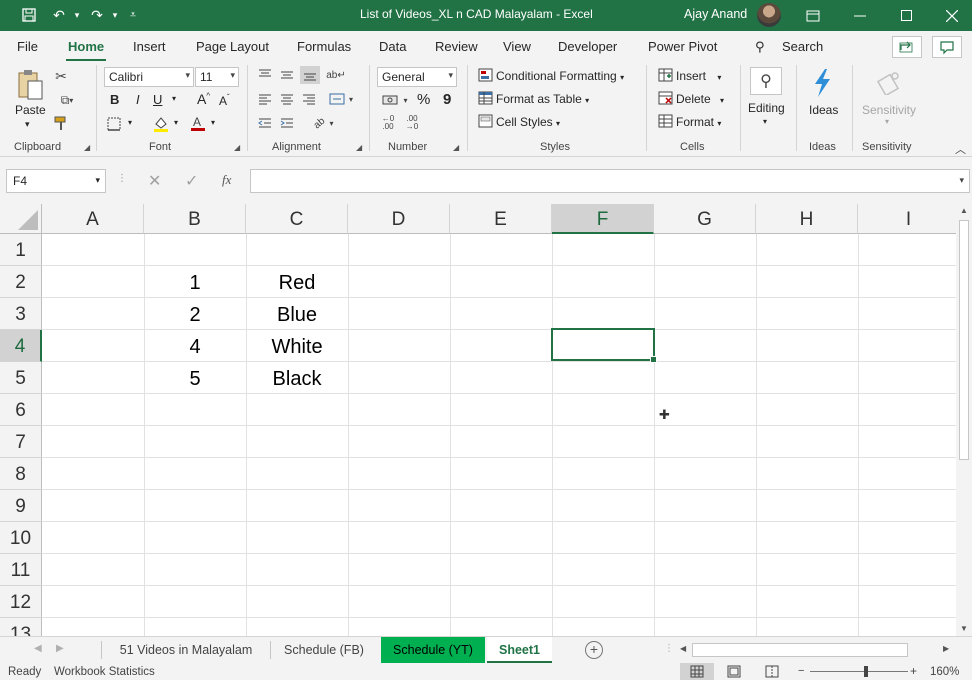  I want to click on zoom-level: 160%, so click(944, 672).